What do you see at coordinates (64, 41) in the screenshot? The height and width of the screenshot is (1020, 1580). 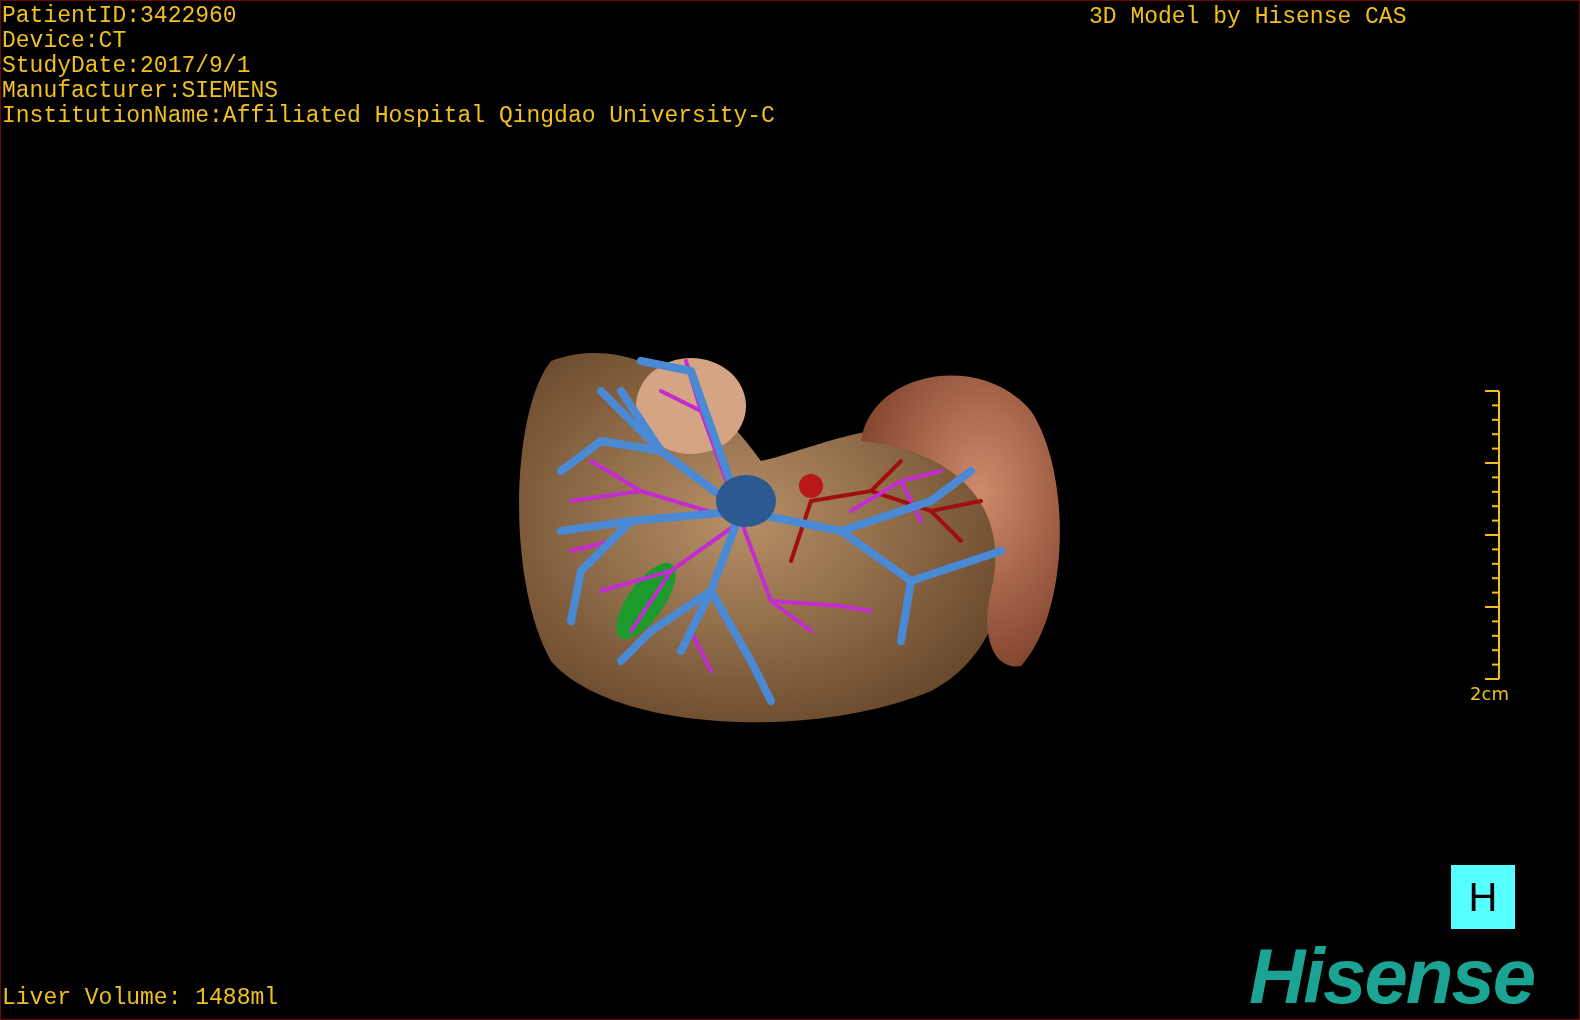 I see `patient-info-text: Device:CT` at bounding box center [64, 41].